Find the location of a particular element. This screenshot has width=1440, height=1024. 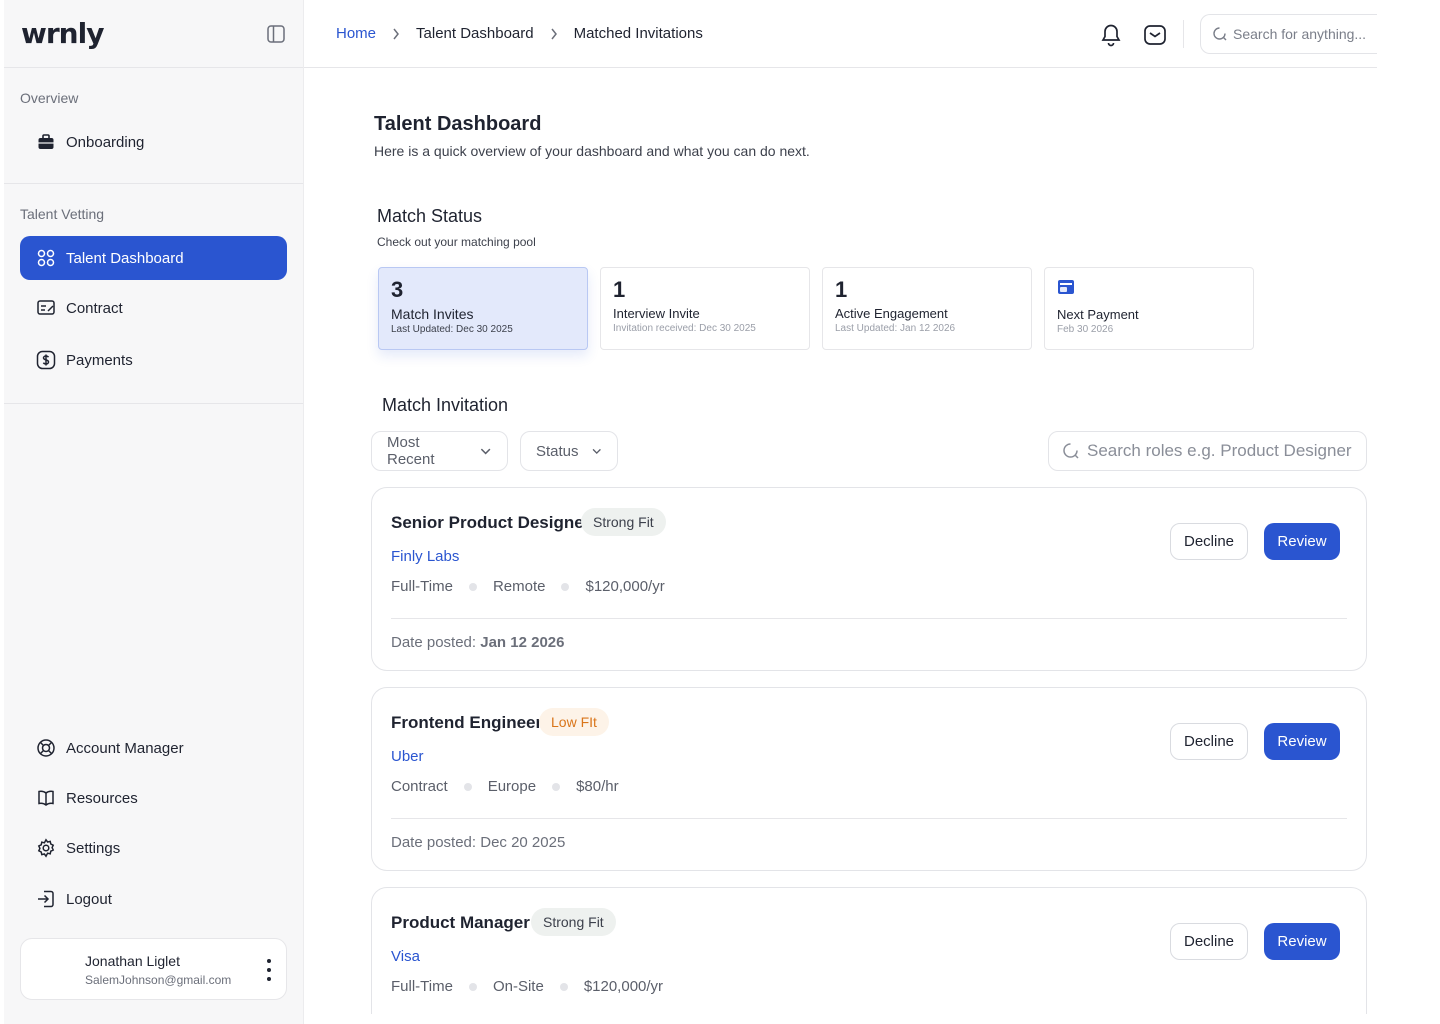

sidebar-item-onboarding: Onboarding is located at coordinates (82, 142).